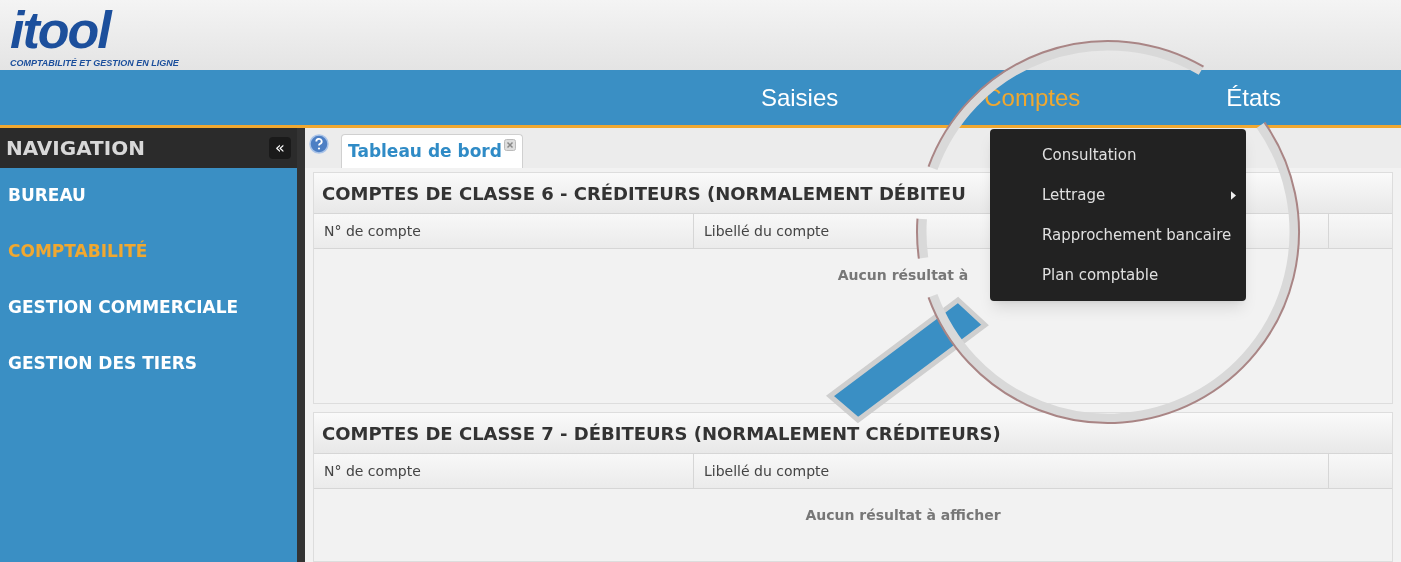 This screenshot has height=562, width=1401. What do you see at coordinates (432, 151) in the screenshot?
I see `tab: Tableau de bord` at bounding box center [432, 151].